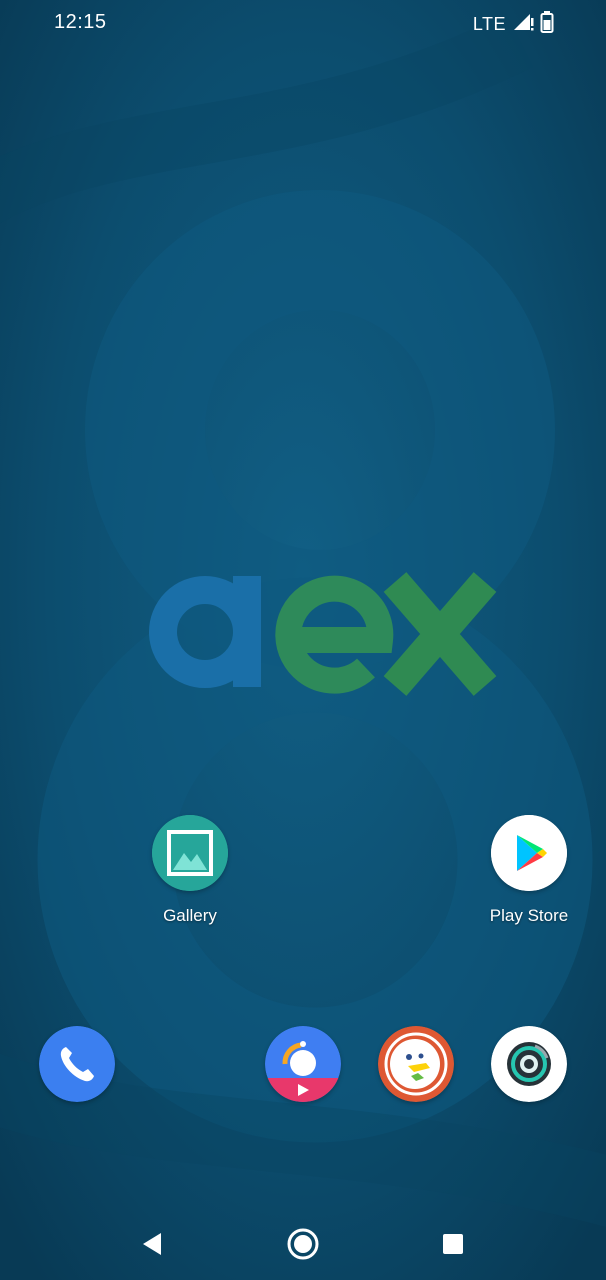 This screenshot has width=606, height=1280. What do you see at coordinates (190, 853) in the screenshot?
I see `gallery-icon` at bounding box center [190, 853].